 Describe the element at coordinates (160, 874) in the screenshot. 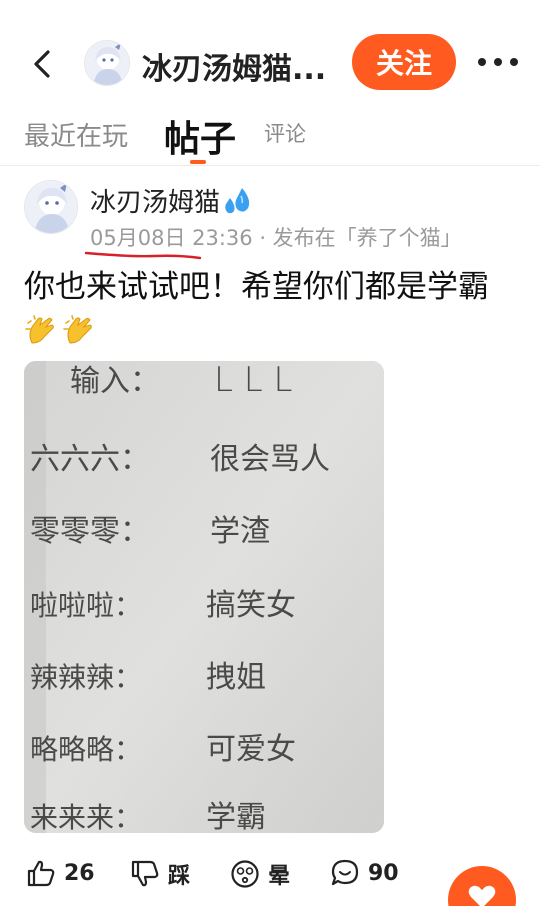

I see `dislike-button: 踩` at that location.